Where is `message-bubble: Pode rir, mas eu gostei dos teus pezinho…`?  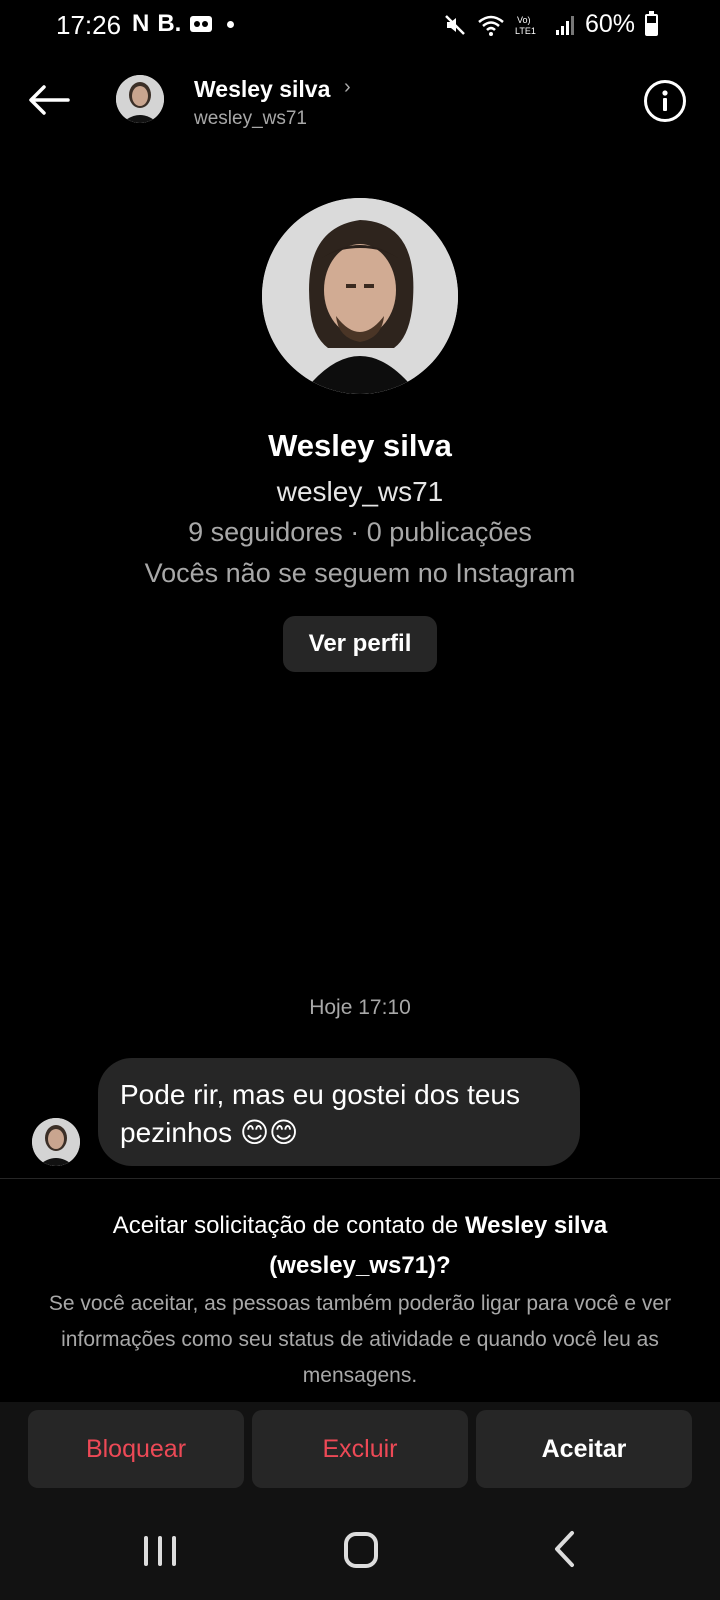 message-bubble: Pode rir, mas eu gostei dos teus pezinho… is located at coordinates (339, 1112).